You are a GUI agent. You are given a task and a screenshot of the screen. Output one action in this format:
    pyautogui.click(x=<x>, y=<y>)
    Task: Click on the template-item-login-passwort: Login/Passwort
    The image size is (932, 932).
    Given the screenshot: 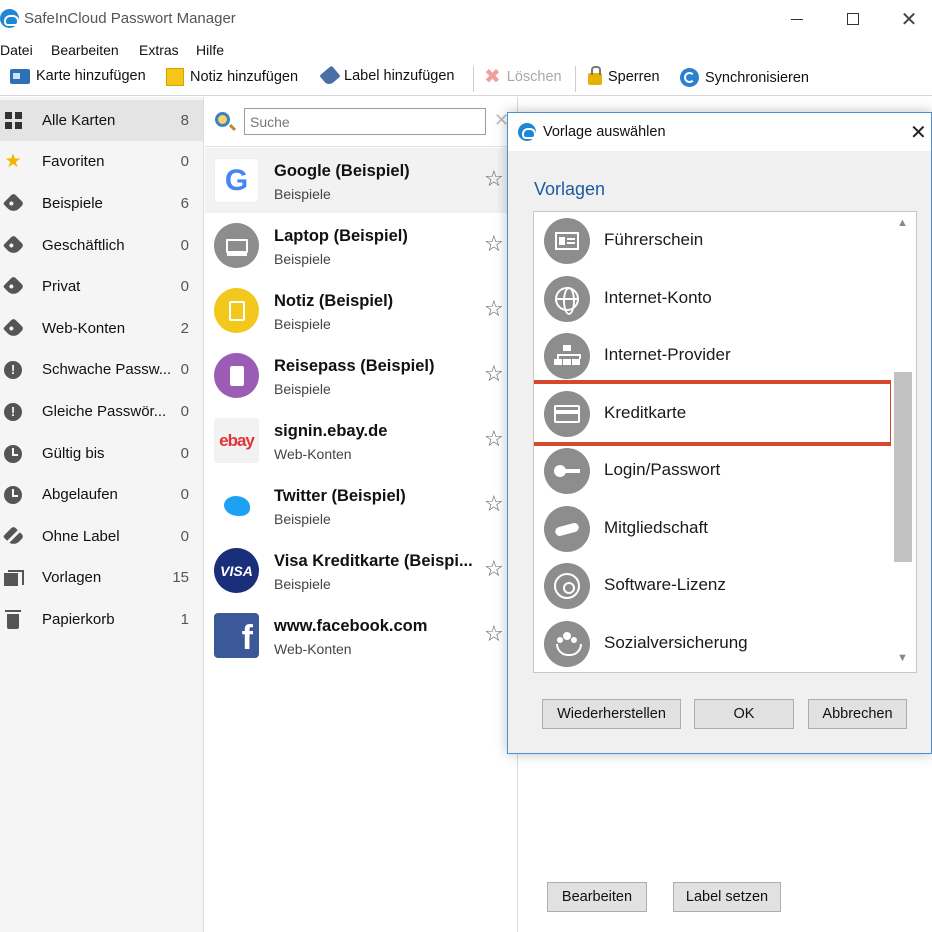 What is the action you would take?
    pyautogui.click(x=712, y=471)
    